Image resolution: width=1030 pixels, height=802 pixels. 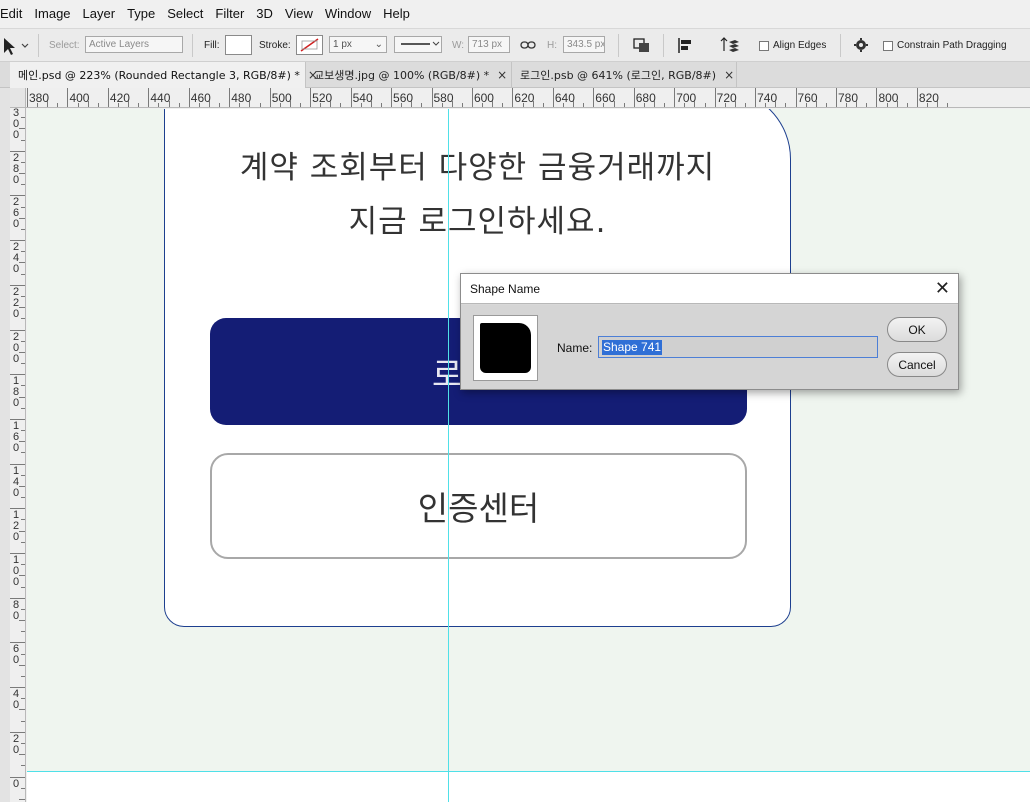 What do you see at coordinates (18, 98) in the screenshot?
I see `ruler-origin` at bounding box center [18, 98].